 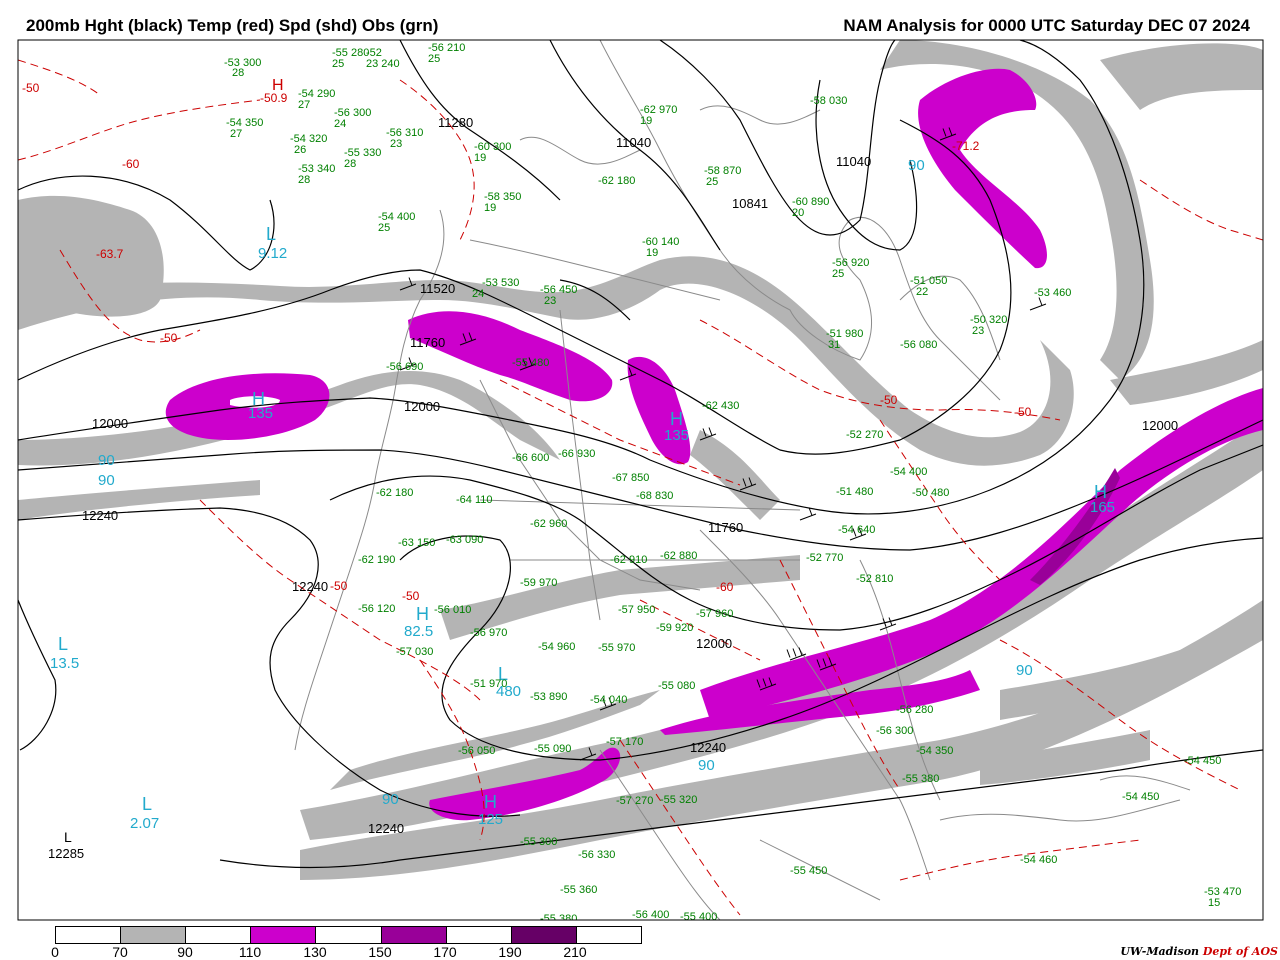 What do you see at coordinates (488, 684) in the screenshot?
I see `obs-label: -51 970` at bounding box center [488, 684].